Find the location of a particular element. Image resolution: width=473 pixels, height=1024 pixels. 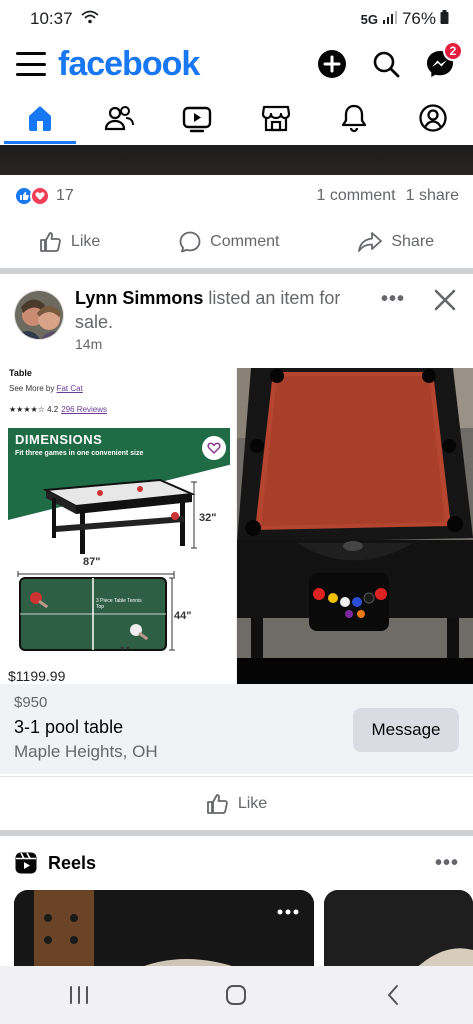

ping-pong-top-drawing is located at coordinates (93, 614).